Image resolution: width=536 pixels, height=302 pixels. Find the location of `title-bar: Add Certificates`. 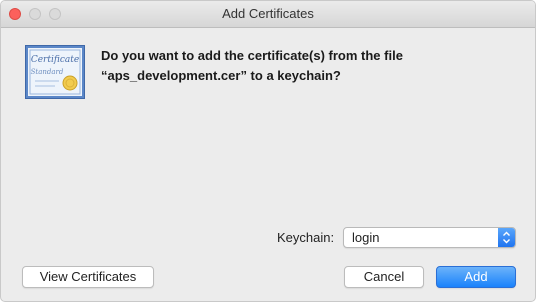

title-bar: Add Certificates is located at coordinates (268, 14).